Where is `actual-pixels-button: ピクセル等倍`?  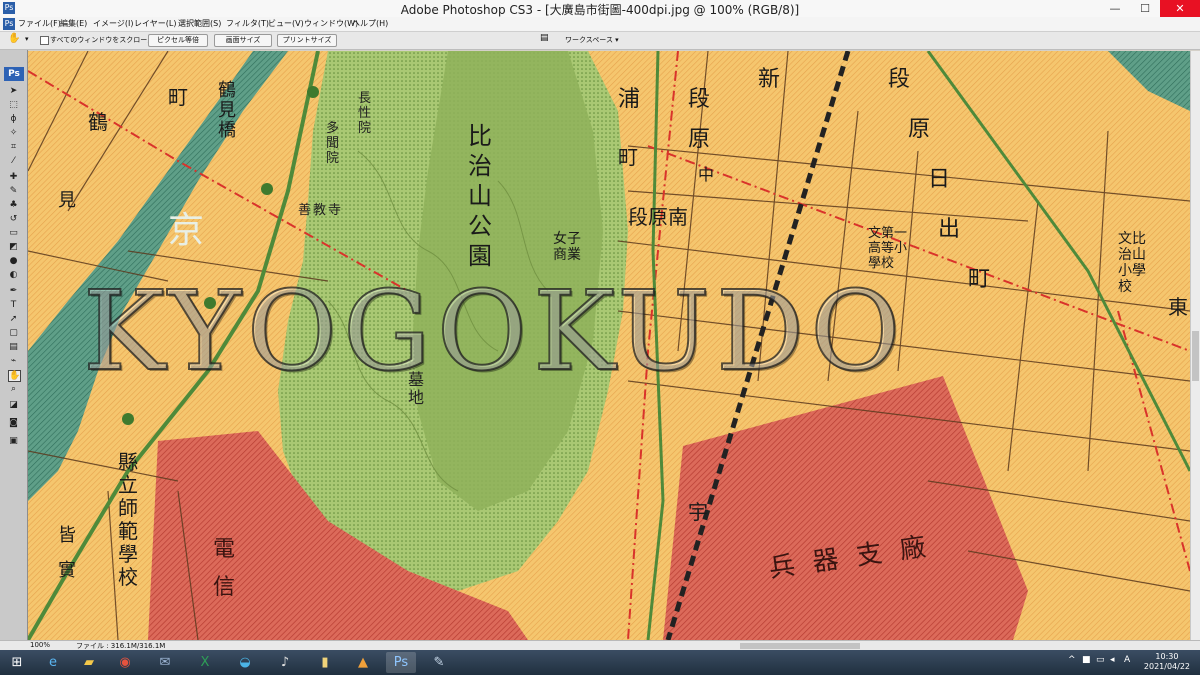 actual-pixels-button: ピクセル等倍 is located at coordinates (178, 40).